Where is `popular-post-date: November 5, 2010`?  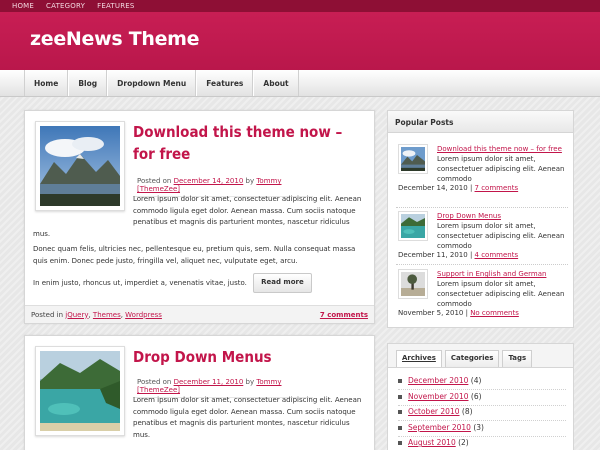 popular-post-date: November 5, 2010 is located at coordinates (431, 313).